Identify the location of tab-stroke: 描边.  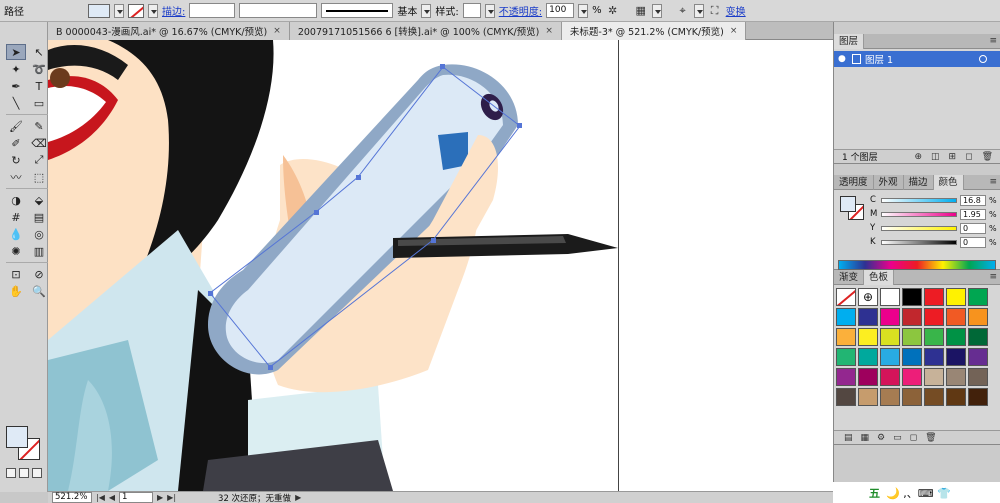
(919, 182).